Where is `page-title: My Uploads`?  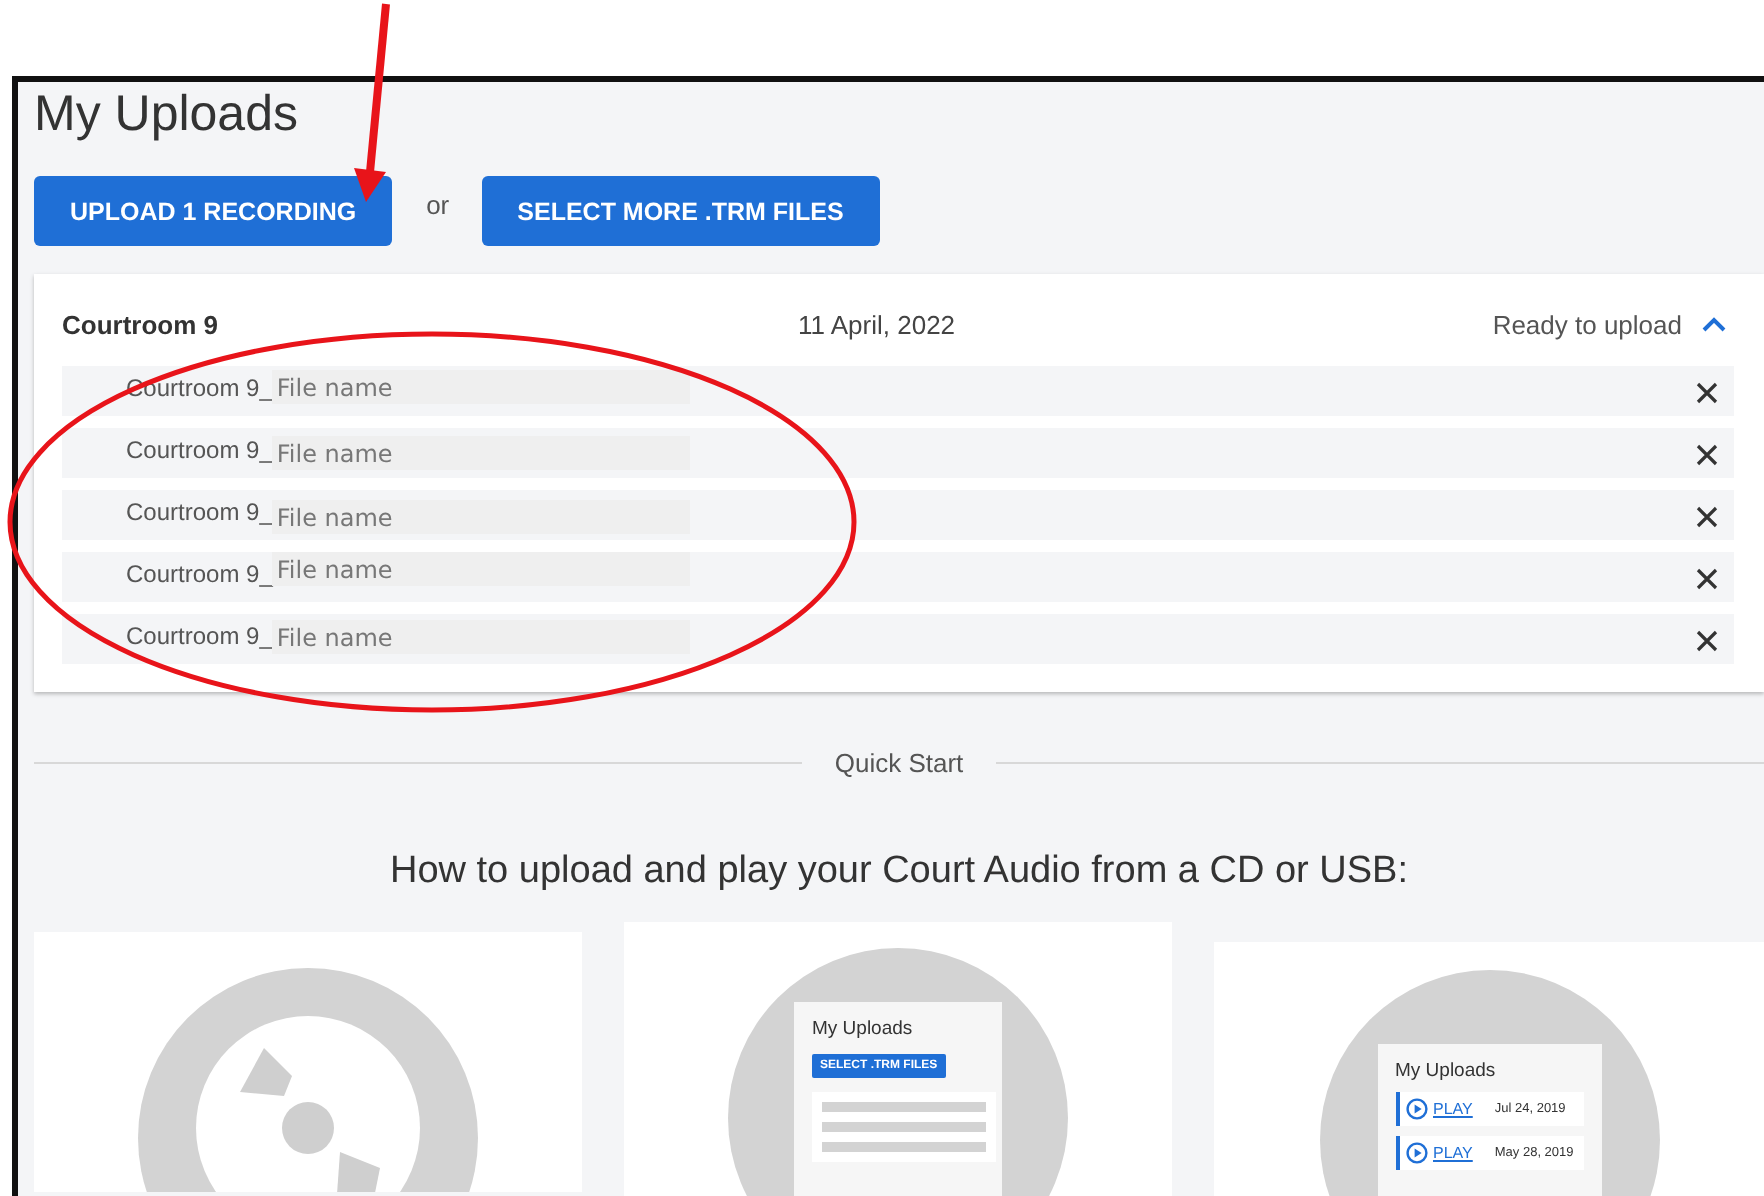
page-title: My Uploads is located at coordinates (167, 114).